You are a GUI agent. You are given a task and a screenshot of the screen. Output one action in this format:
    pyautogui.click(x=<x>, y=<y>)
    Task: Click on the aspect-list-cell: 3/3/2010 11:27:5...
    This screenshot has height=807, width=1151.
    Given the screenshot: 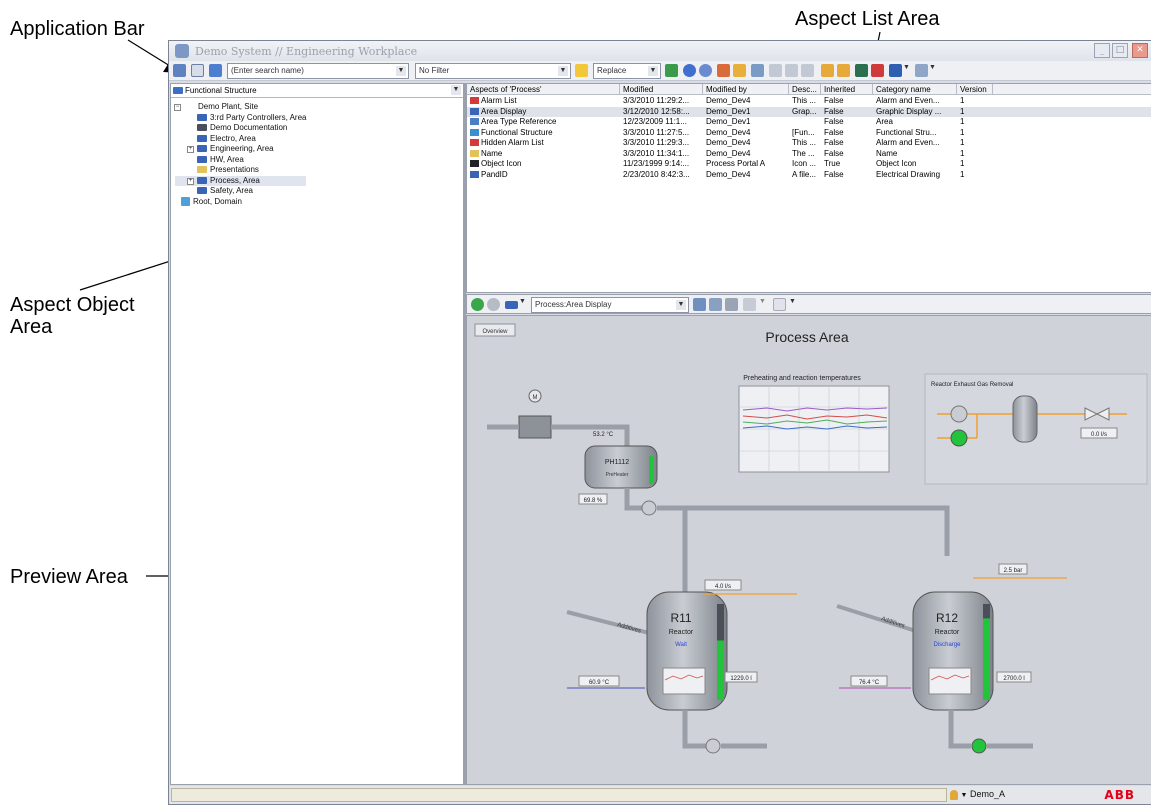 What is the action you would take?
    pyautogui.click(x=661, y=133)
    